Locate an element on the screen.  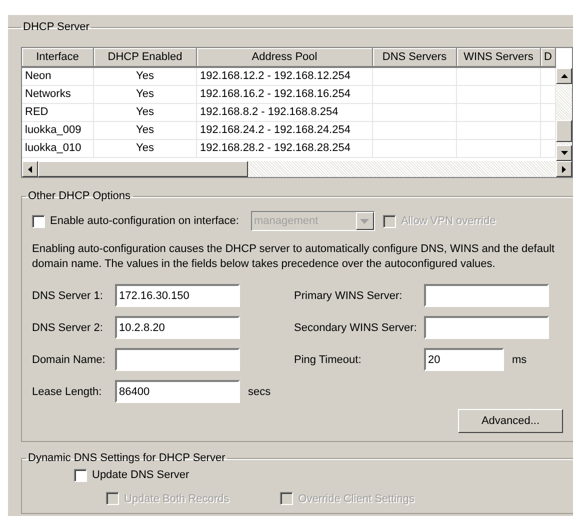
table-cell: Networks is located at coordinates (58, 95).